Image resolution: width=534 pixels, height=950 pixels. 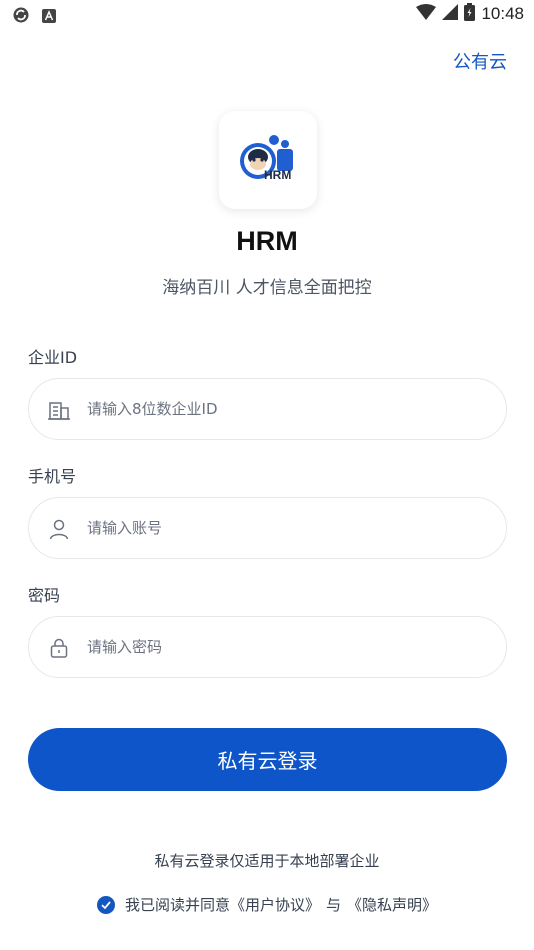 I want to click on agreement-row: 我已阅读并同意 《用户协议》 与 《隐私声明》, so click(x=267, y=904).